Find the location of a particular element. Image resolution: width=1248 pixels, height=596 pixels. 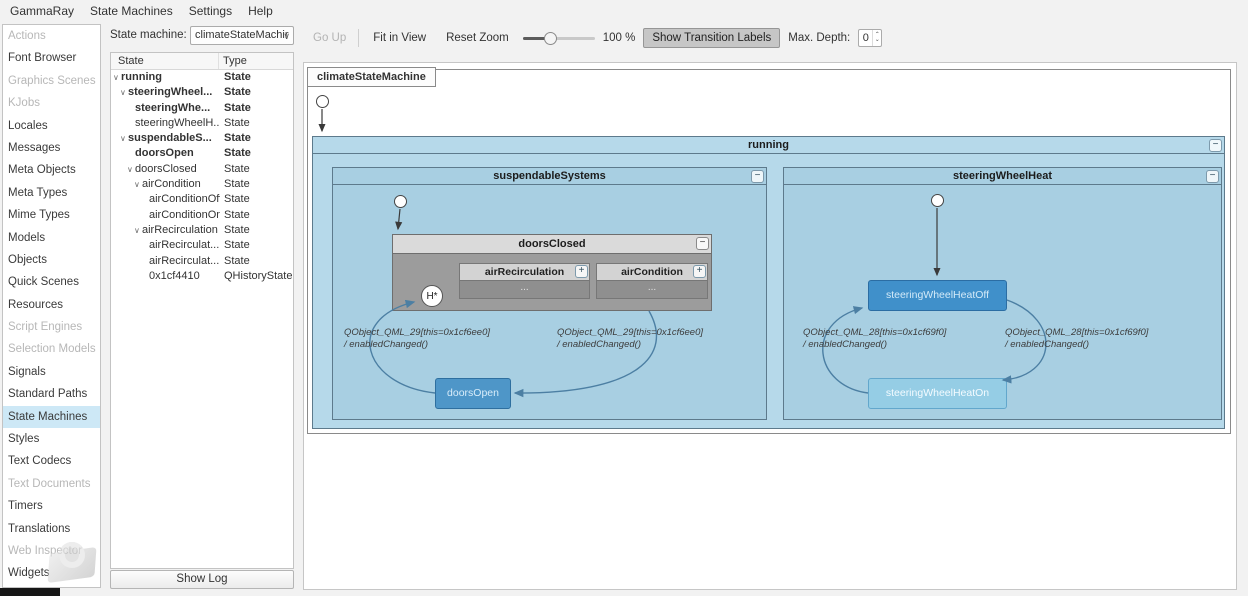

sidebar-item-standard-paths: Standard Paths is located at coordinates (51, 394).